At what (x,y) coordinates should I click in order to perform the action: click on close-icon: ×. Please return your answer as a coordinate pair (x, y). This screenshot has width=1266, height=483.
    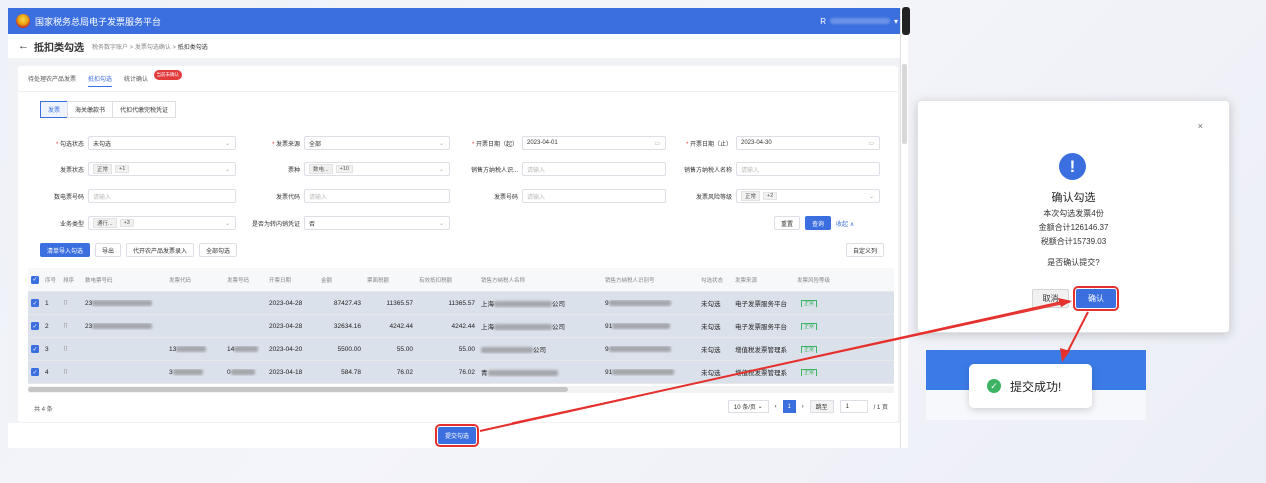
    Looking at the image, I should click on (1200, 126).